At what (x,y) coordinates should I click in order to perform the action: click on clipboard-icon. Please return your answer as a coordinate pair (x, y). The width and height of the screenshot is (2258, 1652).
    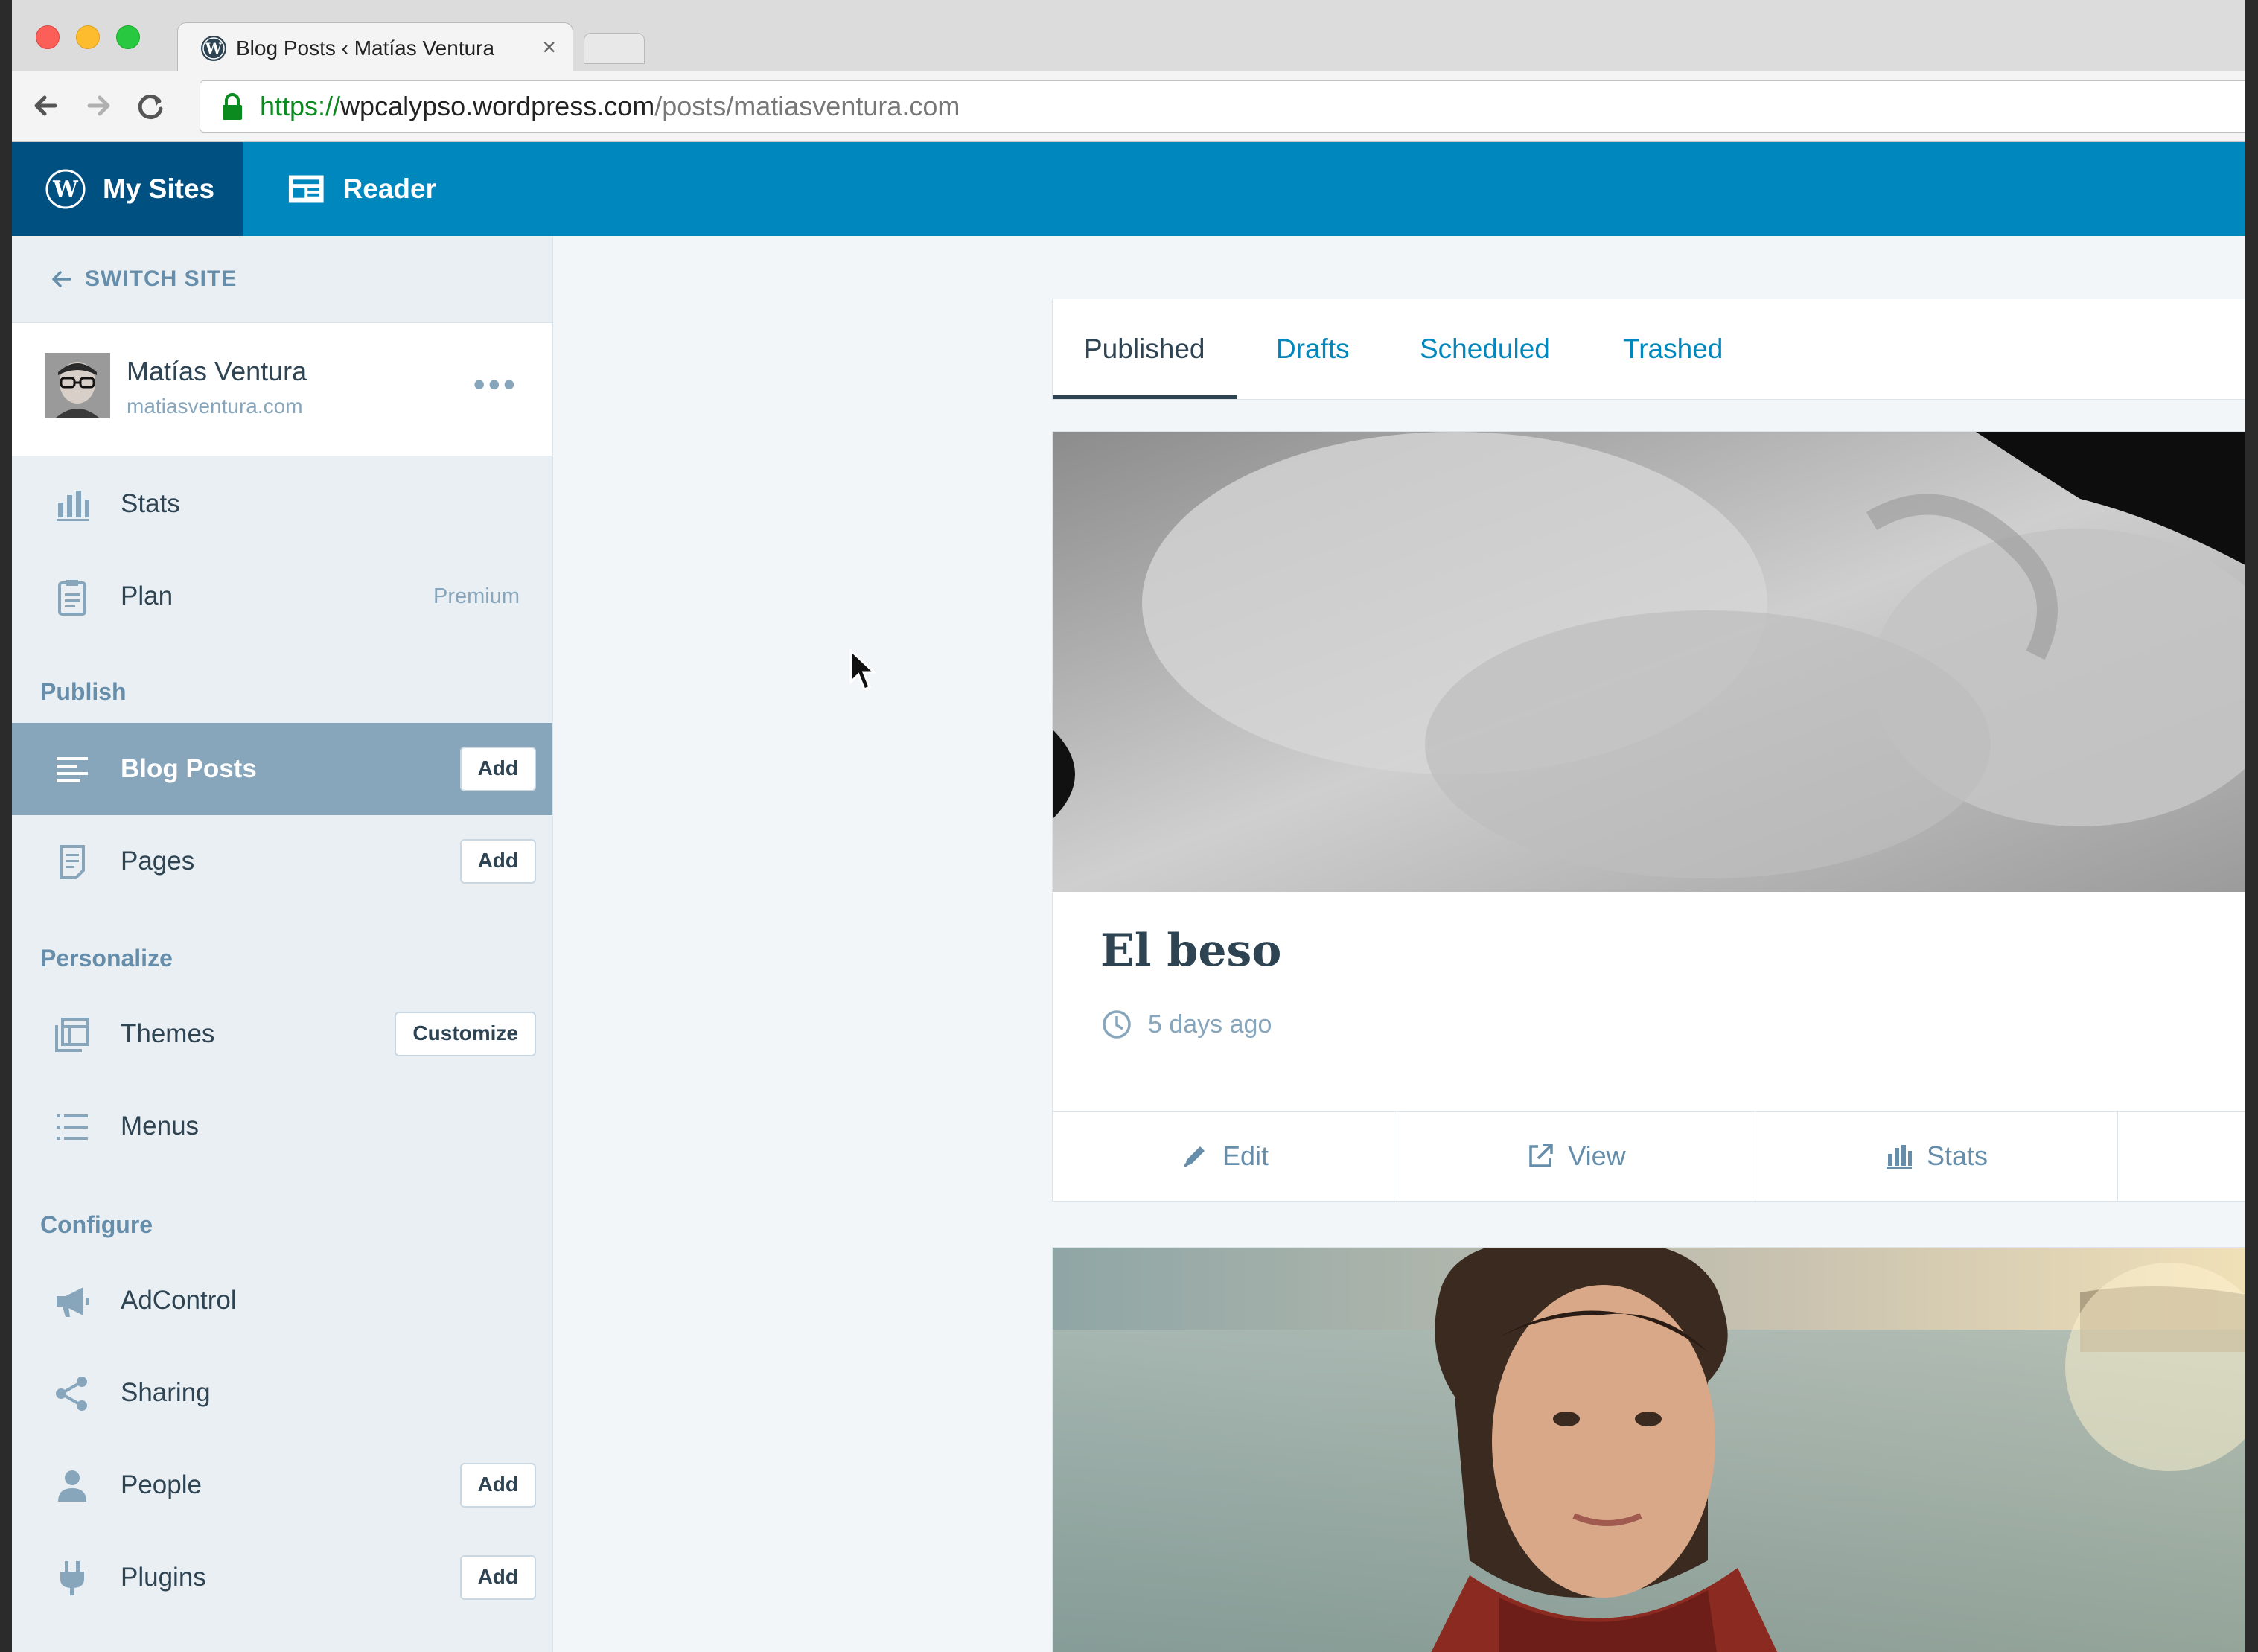
    Looking at the image, I should click on (72, 598).